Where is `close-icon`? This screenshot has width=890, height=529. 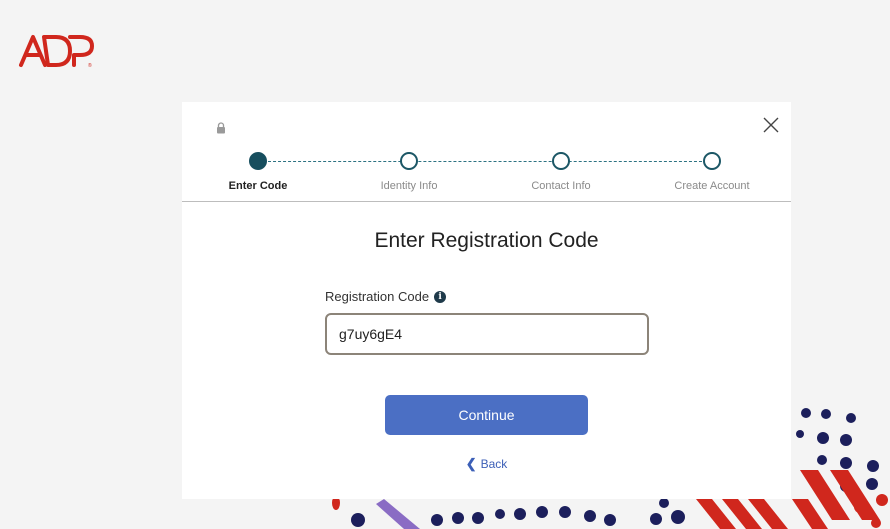 close-icon is located at coordinates (771, 125).